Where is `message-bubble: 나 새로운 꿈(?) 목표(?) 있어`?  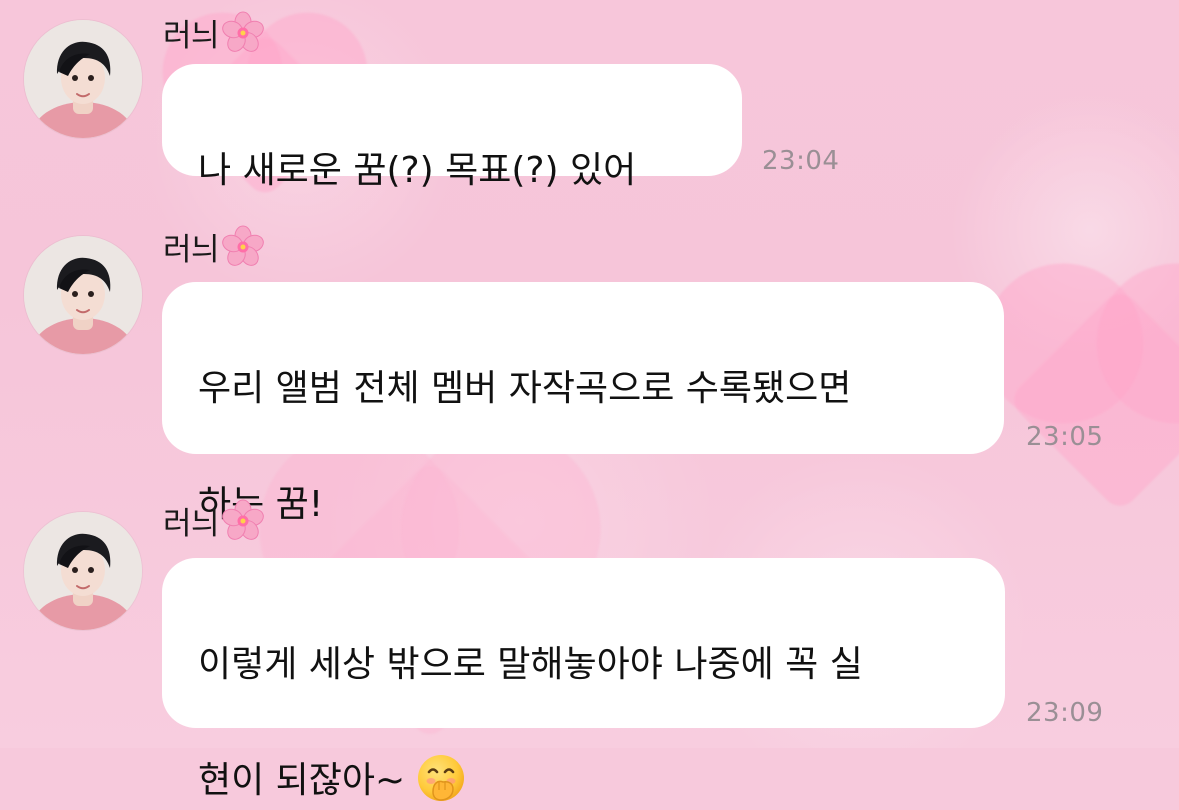 message-bubble: 나 새로운 꿈(?) 목표(?) 있어 is located at coordinates (452, 127).